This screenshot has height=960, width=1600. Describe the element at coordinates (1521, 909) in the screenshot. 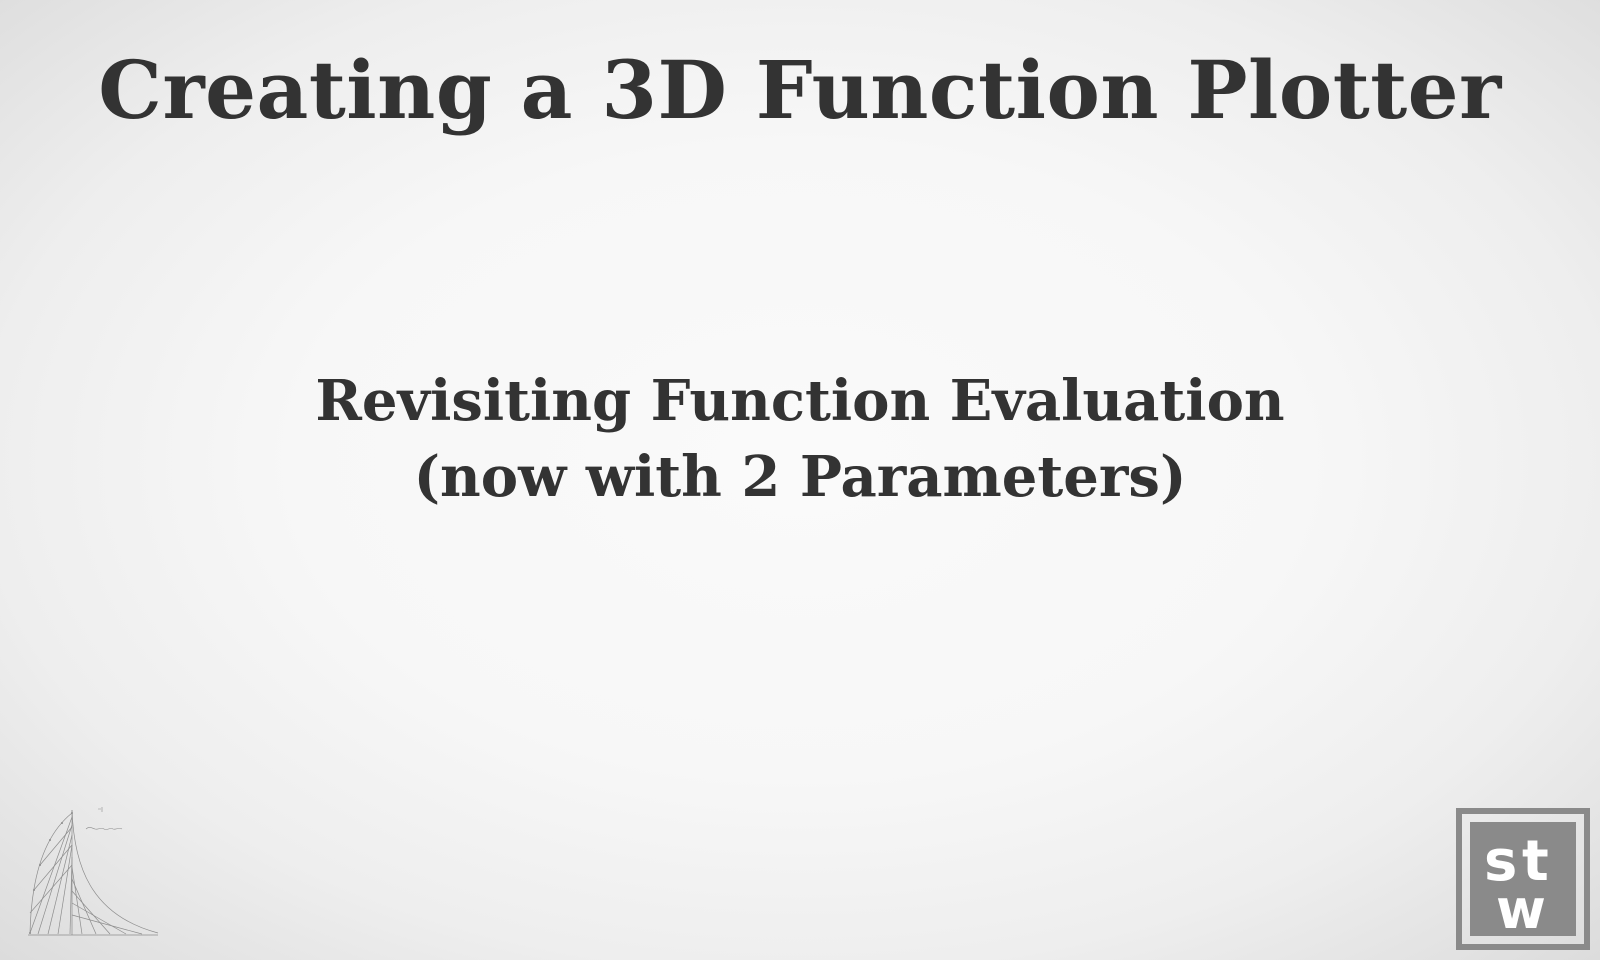

I see `logo-letter-w: w` at that location.